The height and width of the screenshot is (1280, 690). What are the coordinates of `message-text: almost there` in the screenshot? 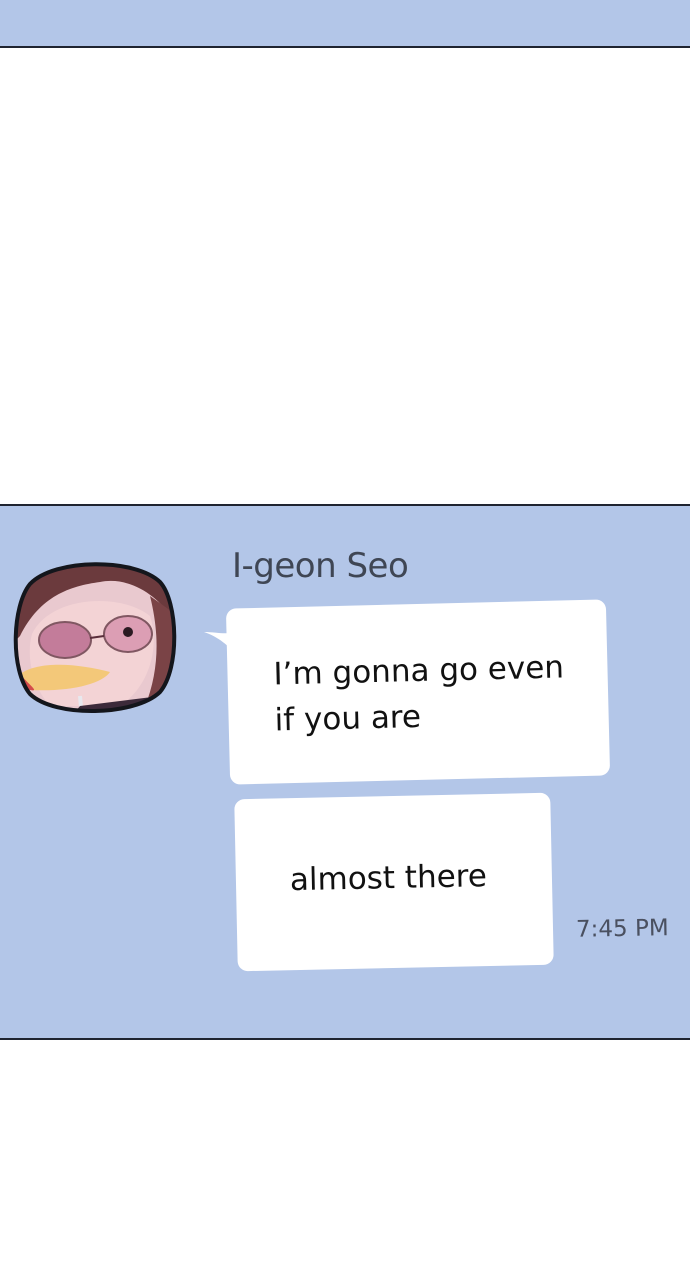 It's located at (388, 878).